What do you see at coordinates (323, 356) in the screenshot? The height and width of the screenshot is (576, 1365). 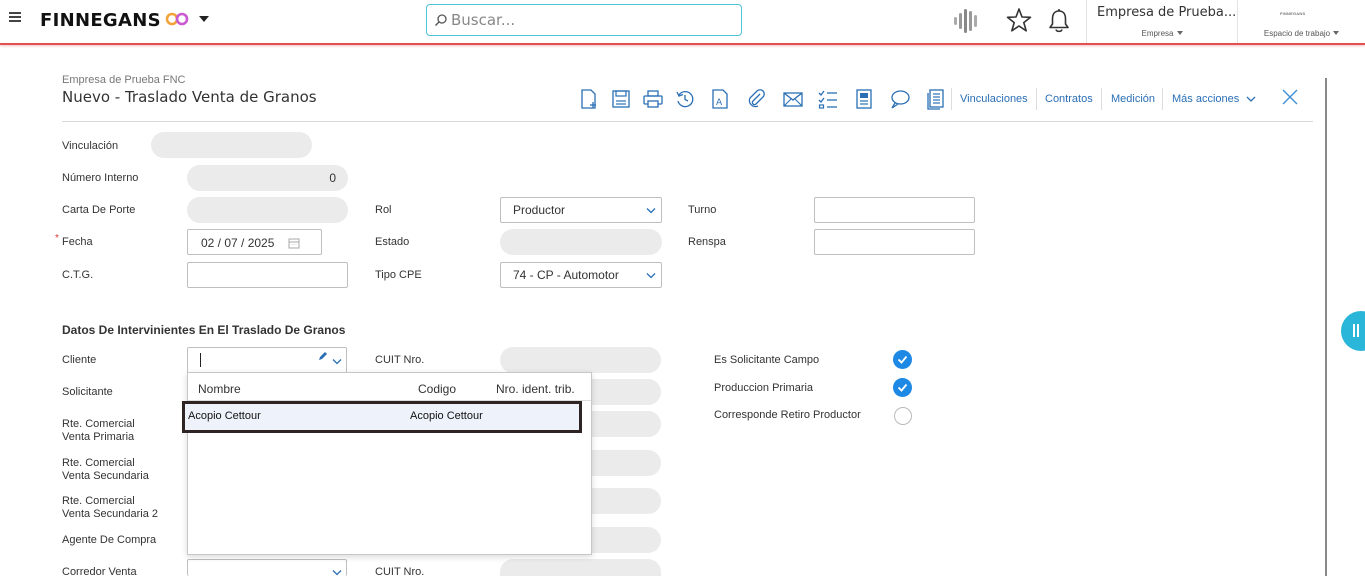 I see `edit-pencil-icon` at bounding box center [323, 356].